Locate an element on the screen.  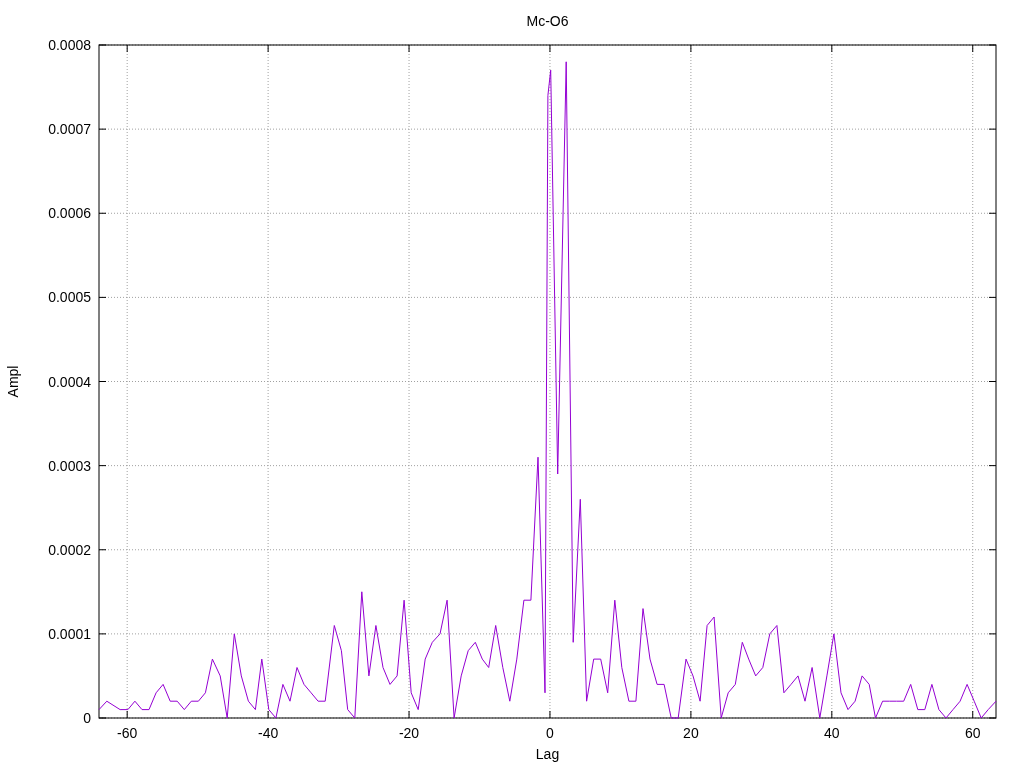
x-axis-label: Lag is located at coordinates (547, 754).